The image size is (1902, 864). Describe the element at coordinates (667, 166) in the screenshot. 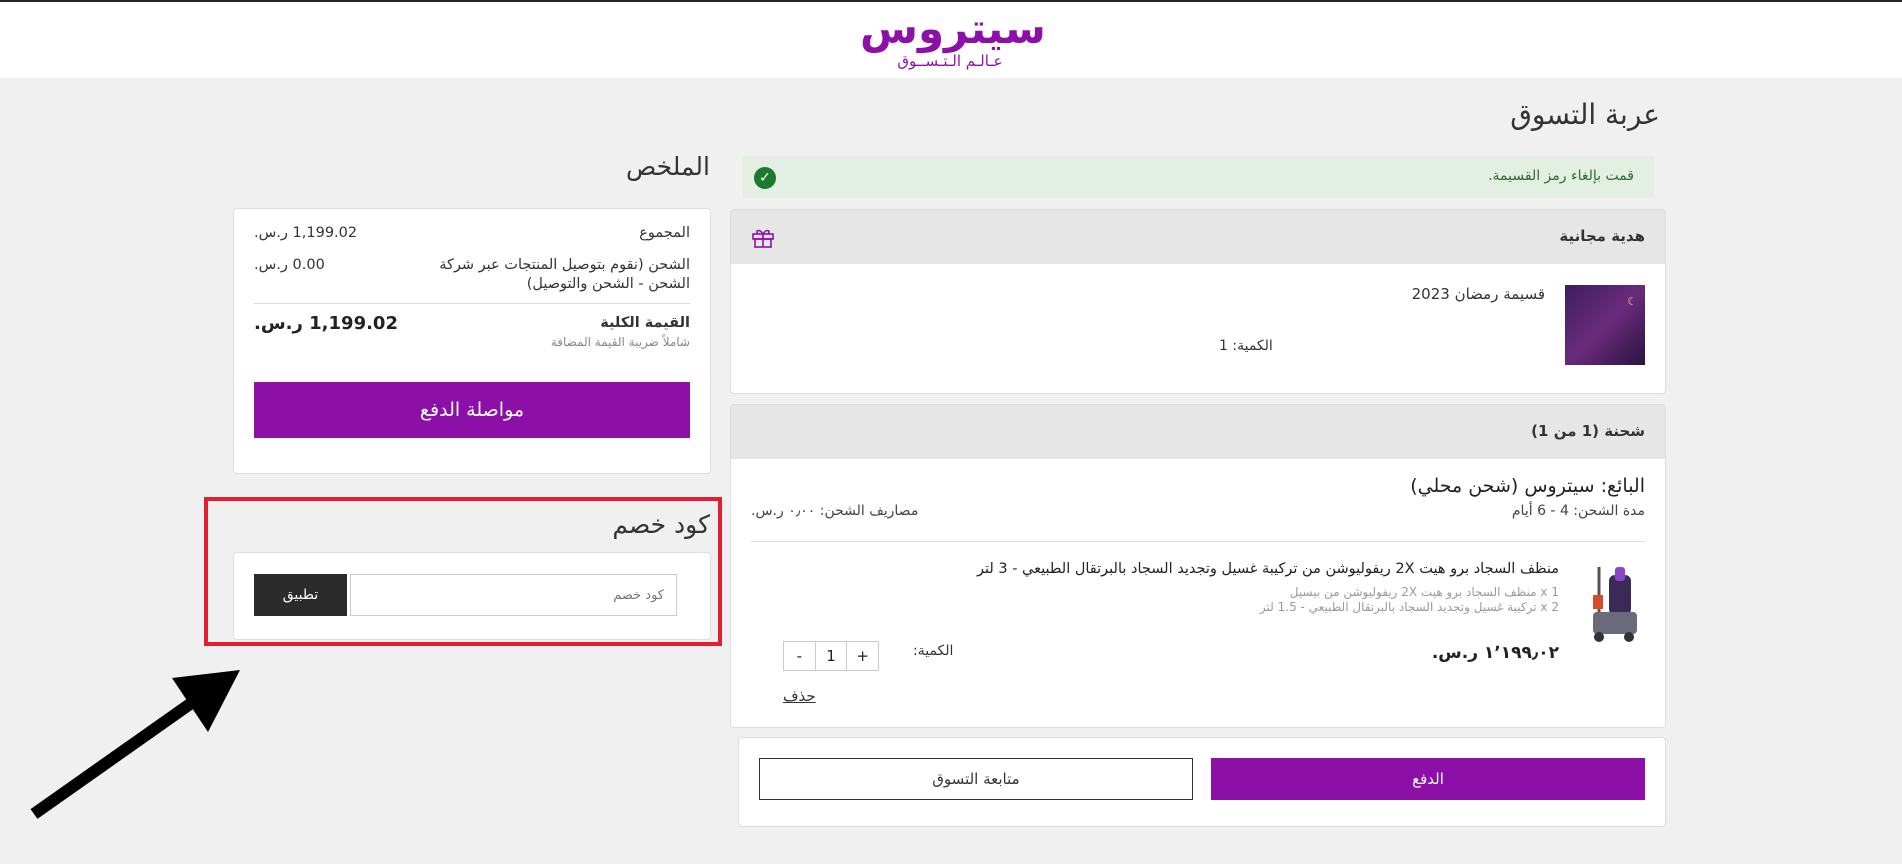

I see `summary-title: الملخص` at that location.